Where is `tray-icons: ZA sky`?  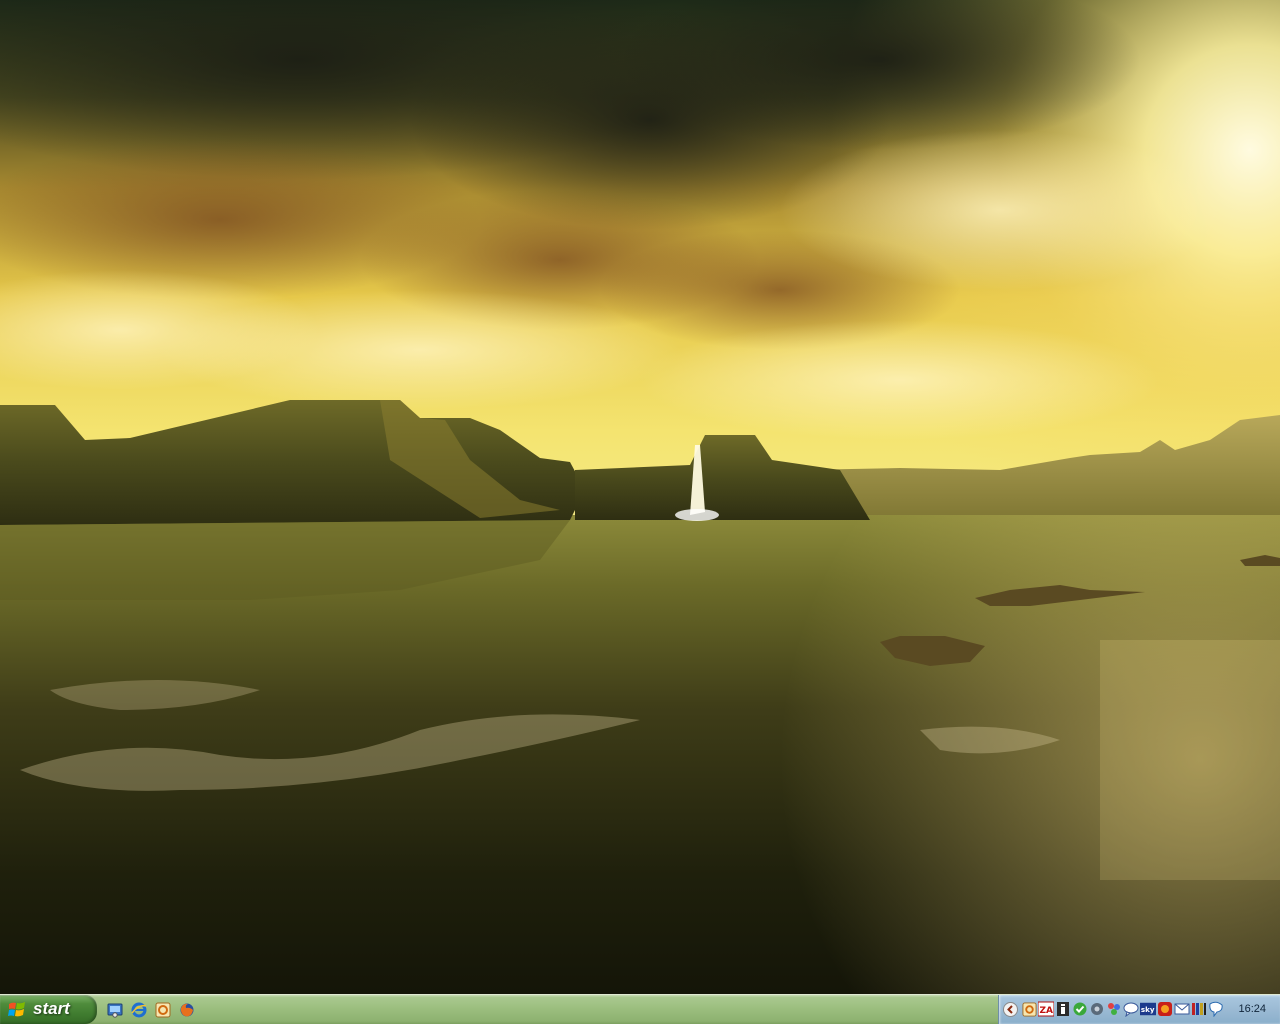 tray-icons: ZA sky is located at coordinates (1122, 1009).